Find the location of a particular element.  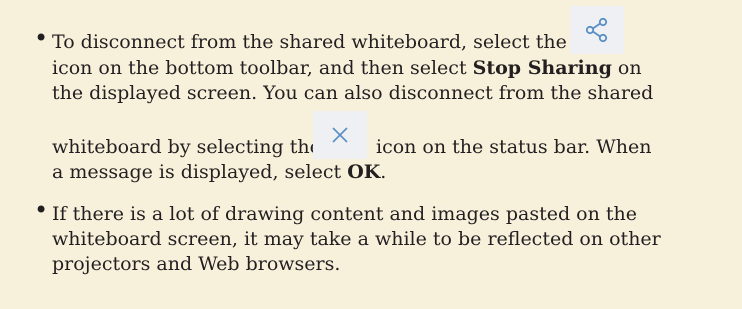

bullet-1-line-5: a message is displayed, select OK. is located at coordinates (219, 172).